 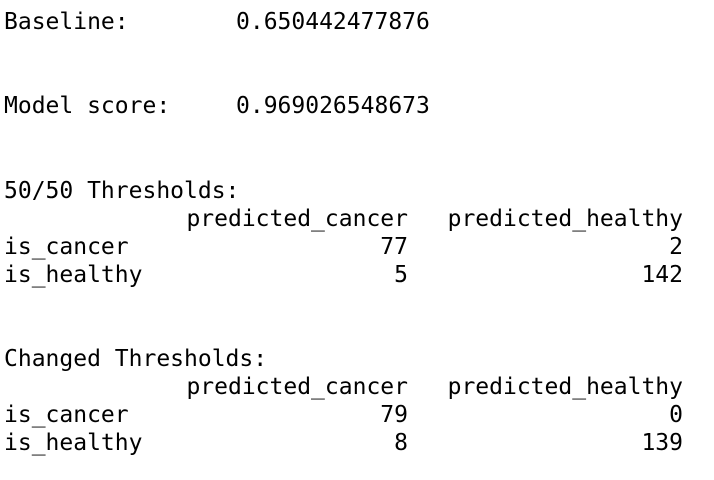 What do you see at coordinates (394, 247) in the screenshot?
I see `table-cell: 77` at bounding box center [394, 247].